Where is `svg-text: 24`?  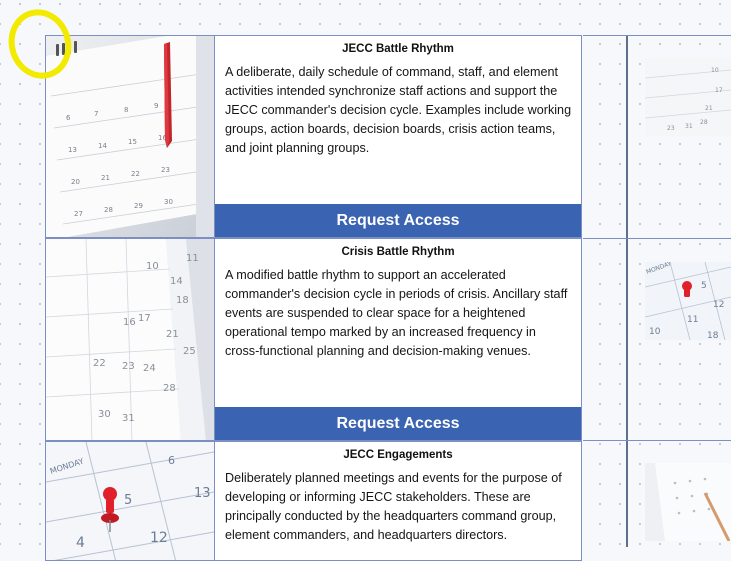
svg-text: 24 is located at coordinates (149, 368).